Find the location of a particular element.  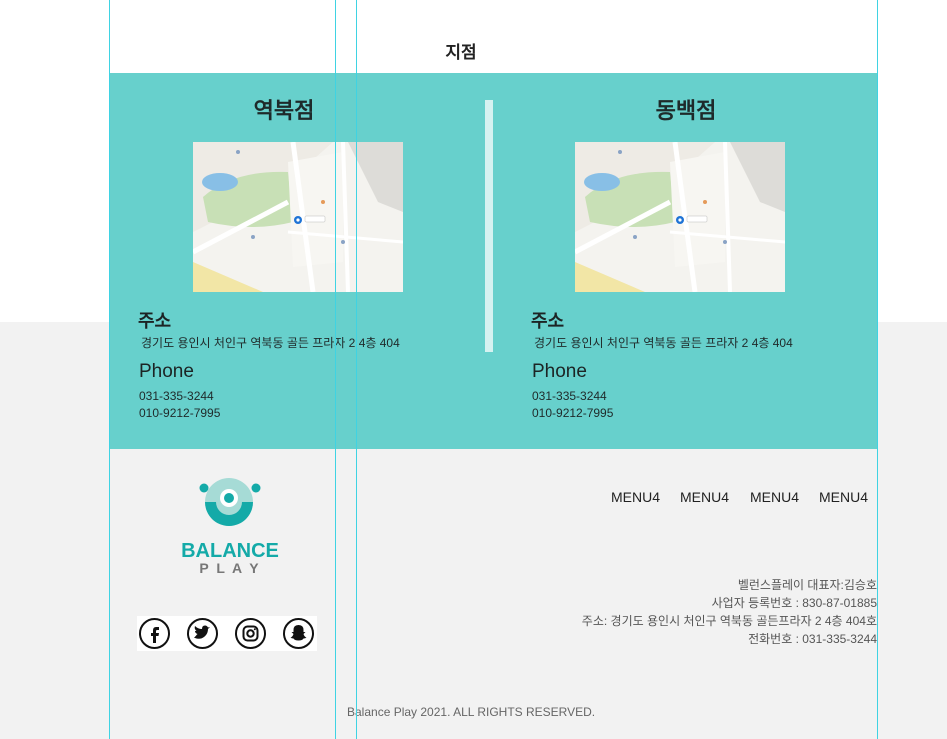

company-phone: 전화번호 : 031-335-3244 is located at coordinates (812, 639).